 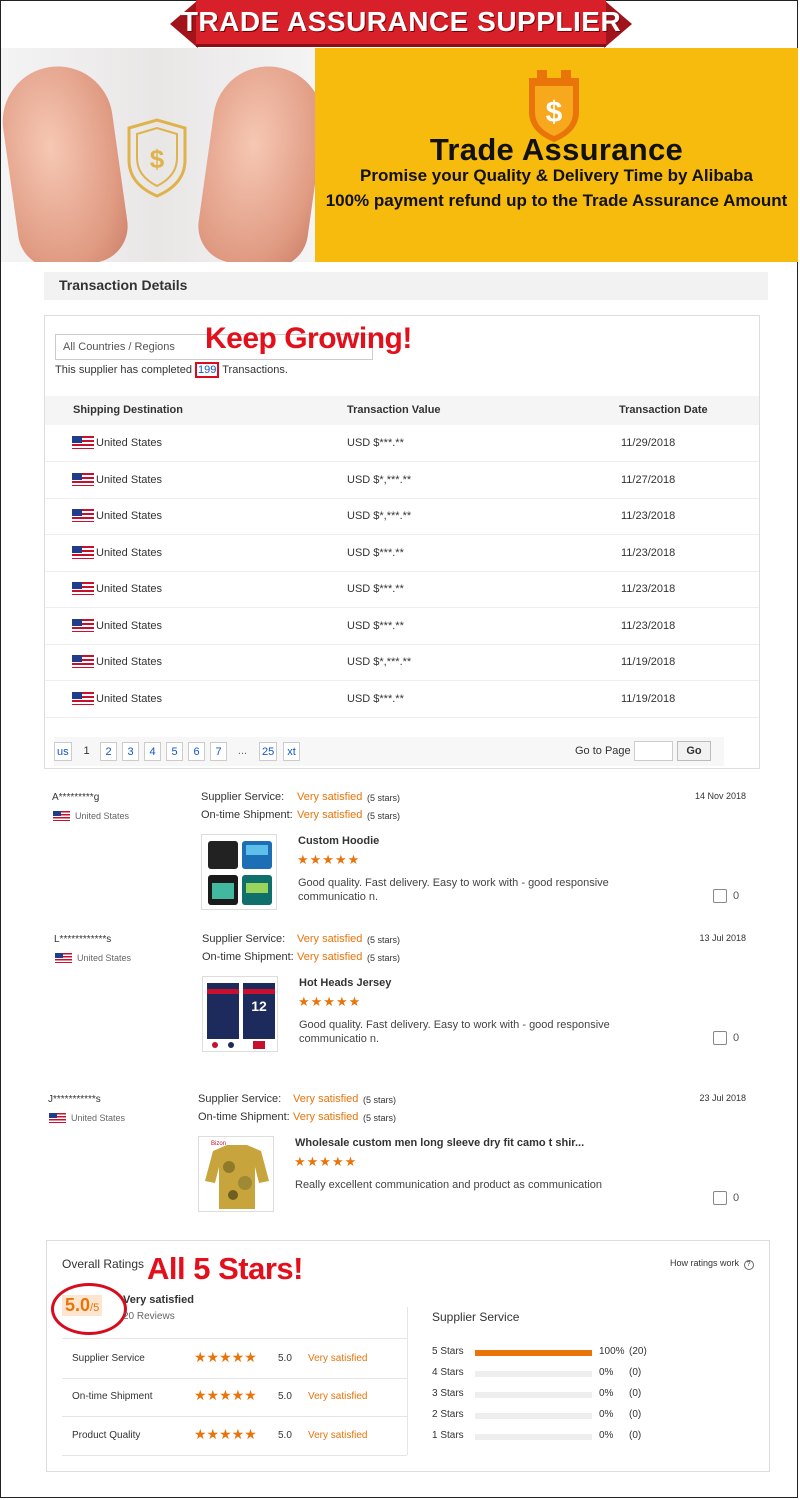 What do you see at coordinates (157, 158) in the screenshot?
I see `shield-icon: $` at bounding box center [157, 158].